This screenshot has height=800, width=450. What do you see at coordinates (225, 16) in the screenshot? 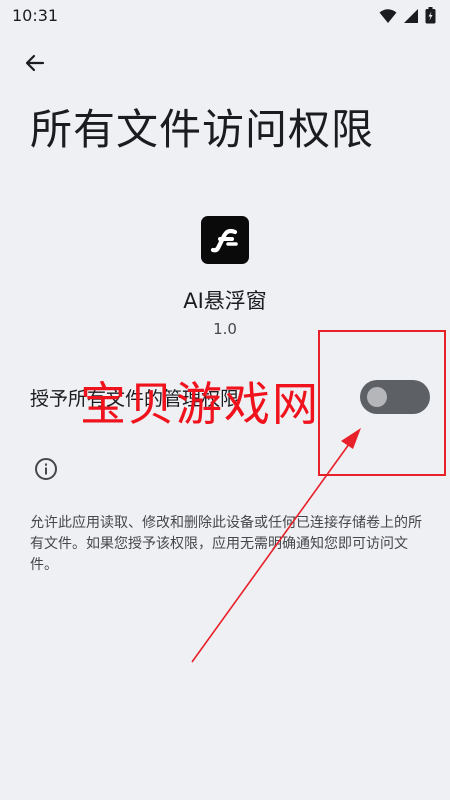
I see `status-bar: 10:31` at bounding box center [225, 16].